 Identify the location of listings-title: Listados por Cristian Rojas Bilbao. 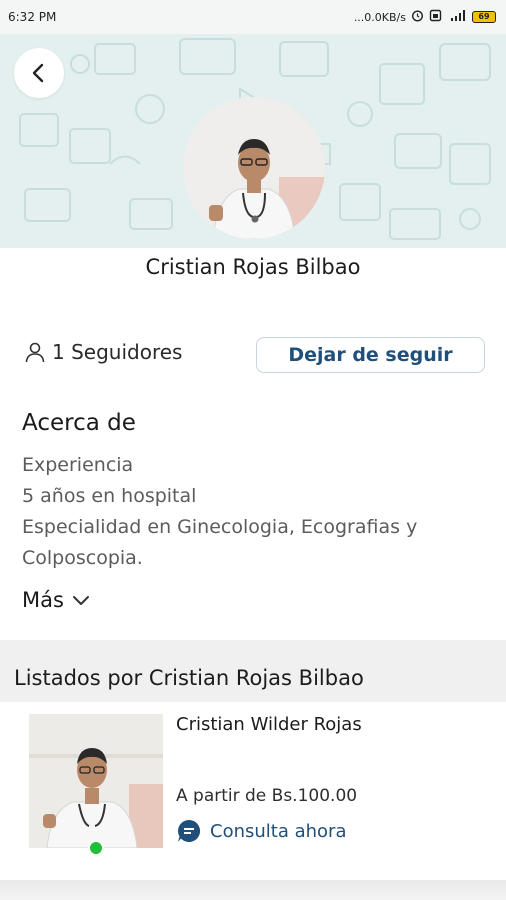
(189, 678).